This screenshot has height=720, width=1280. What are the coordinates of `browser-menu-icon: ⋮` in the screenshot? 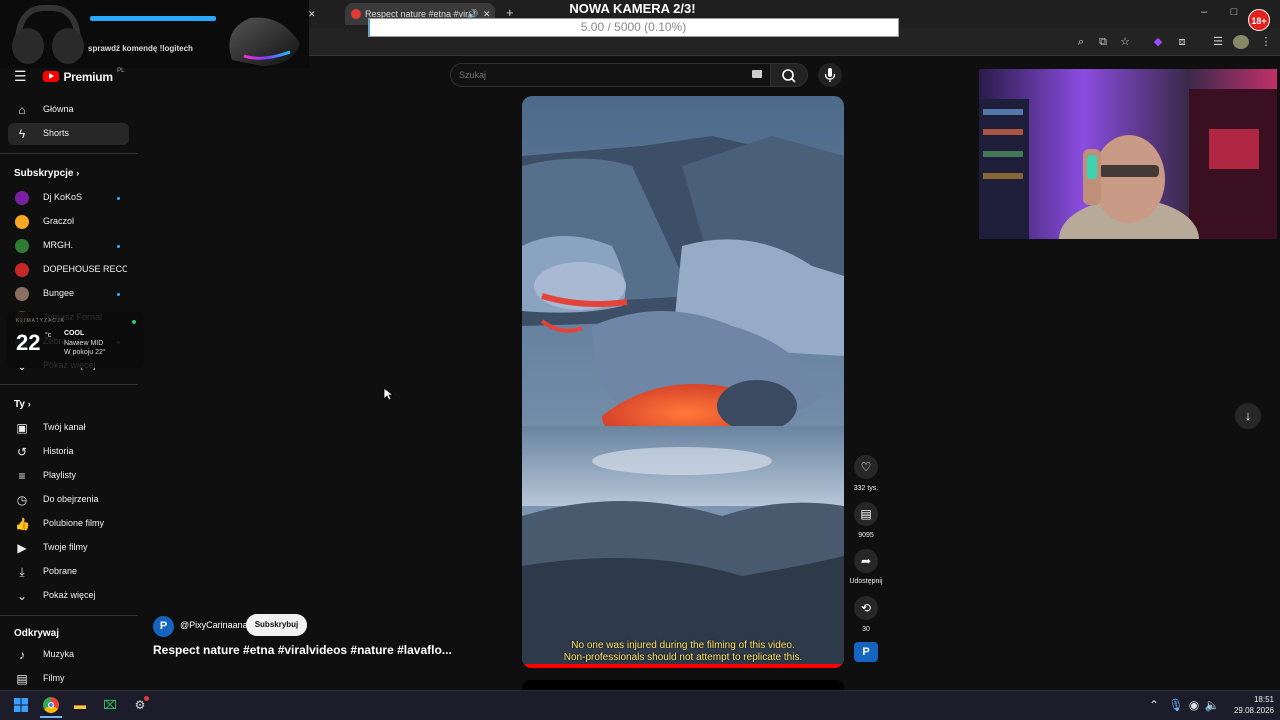 It's located at (1266, 42).